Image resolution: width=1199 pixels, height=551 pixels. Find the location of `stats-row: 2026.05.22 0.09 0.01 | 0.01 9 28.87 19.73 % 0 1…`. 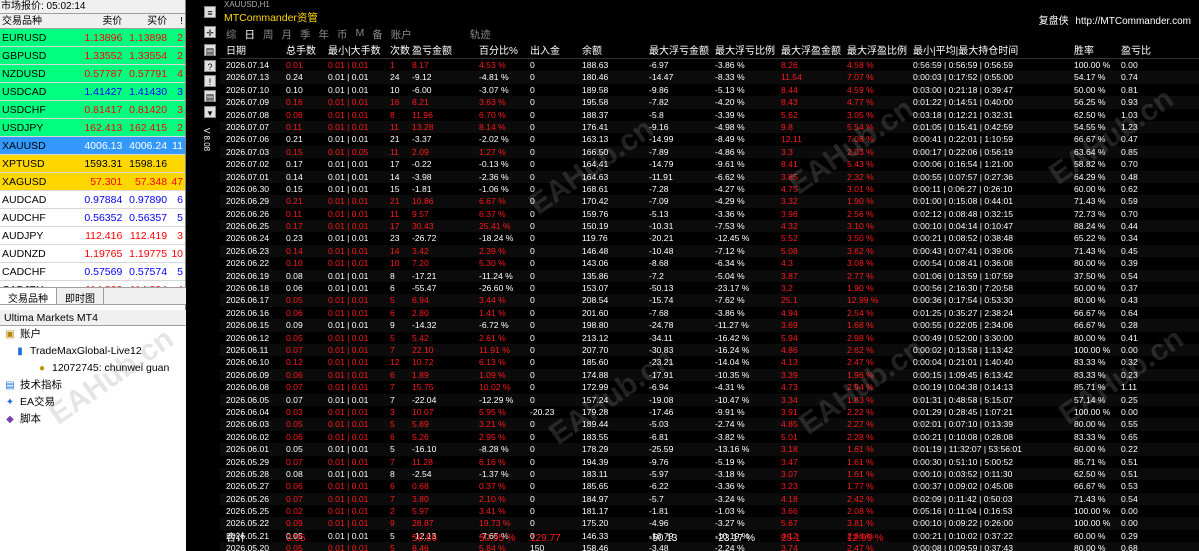

stats-row: 2026.05.22 0.09 0.01 | 0.01 9 28.87 19.73 % 0 1… is located at coordinates (709, 523).